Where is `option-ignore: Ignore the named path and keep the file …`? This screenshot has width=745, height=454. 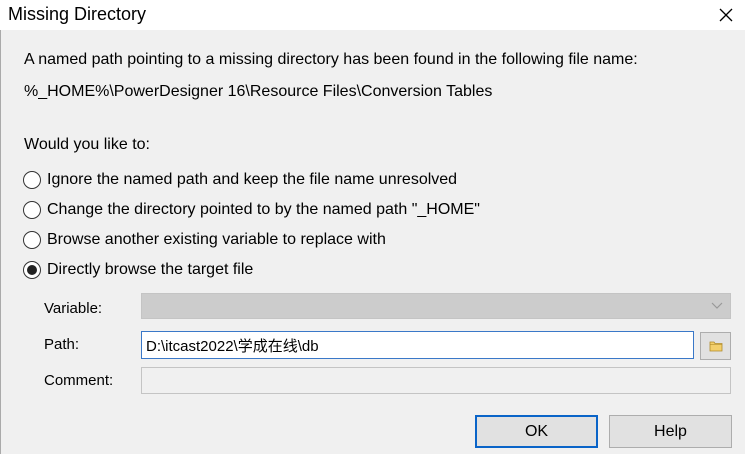
option-ignore: Ignore the named path and keep the file … is located at coordinates (240, 180).